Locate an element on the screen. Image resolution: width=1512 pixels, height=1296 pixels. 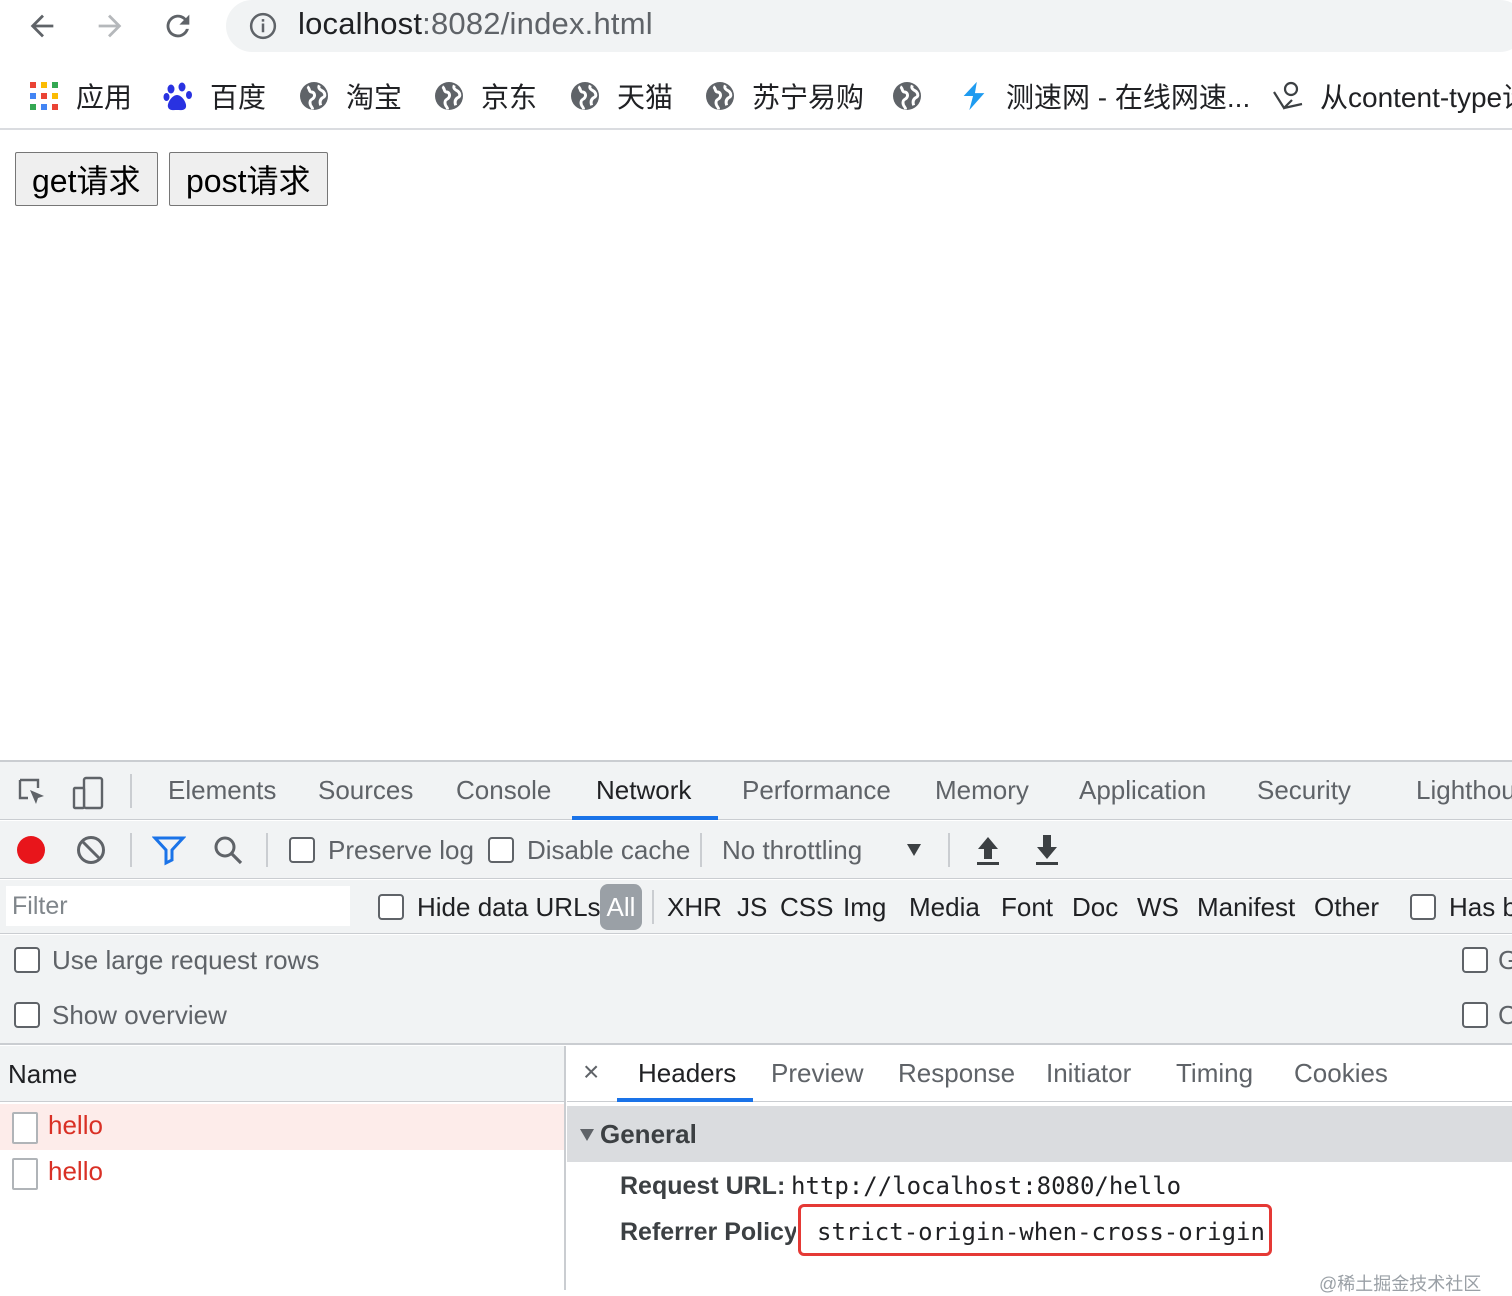
filter-other: Other is located at coordinates (1346, 907).